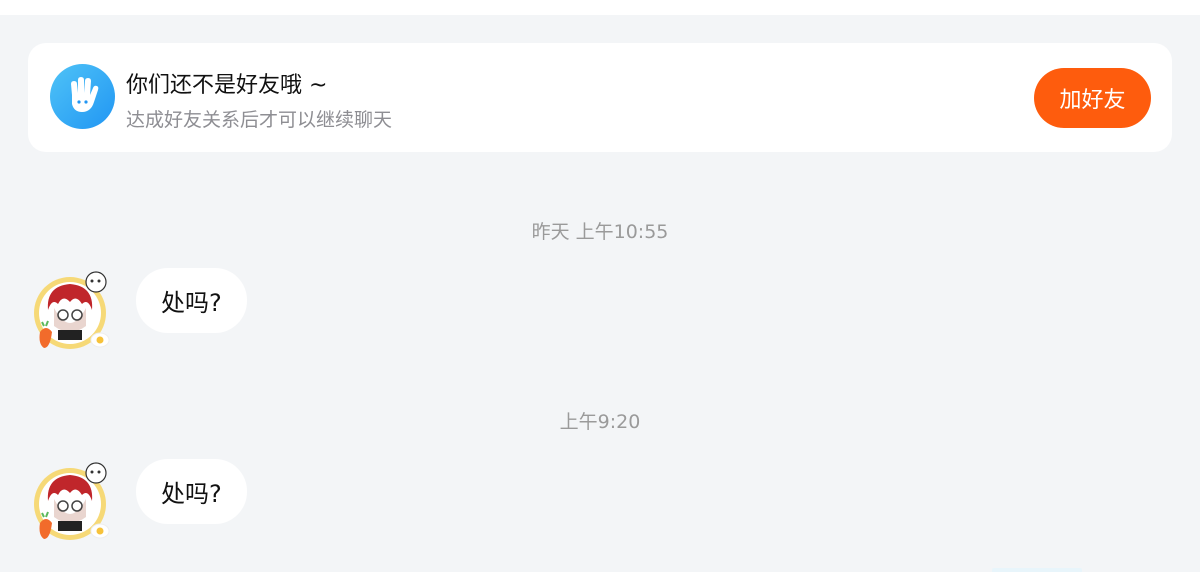 The image size is (1200, 572). Describe the element at coordinates (600, 232) in the screenshot. I see `message-timestamp: 昨天 上午10:55` at that location.